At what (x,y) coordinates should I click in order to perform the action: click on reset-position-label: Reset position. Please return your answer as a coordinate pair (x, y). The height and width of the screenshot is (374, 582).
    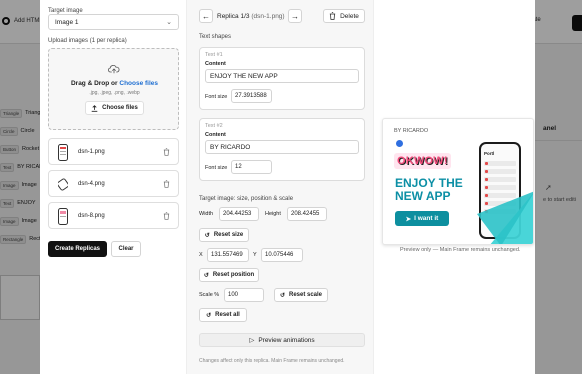
    Looking at the image, I should click on (233, 275).